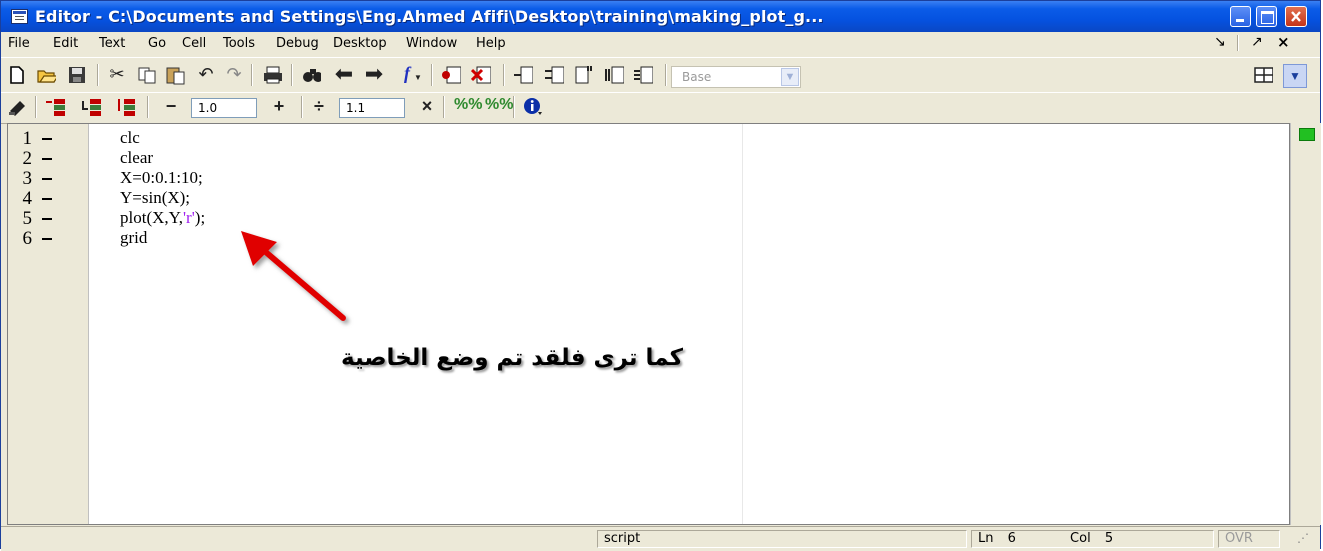  What do you see at coordinates (1240, 20) in the screenshot?
I see `minimize-icon` at bounding box center [1240, 20].